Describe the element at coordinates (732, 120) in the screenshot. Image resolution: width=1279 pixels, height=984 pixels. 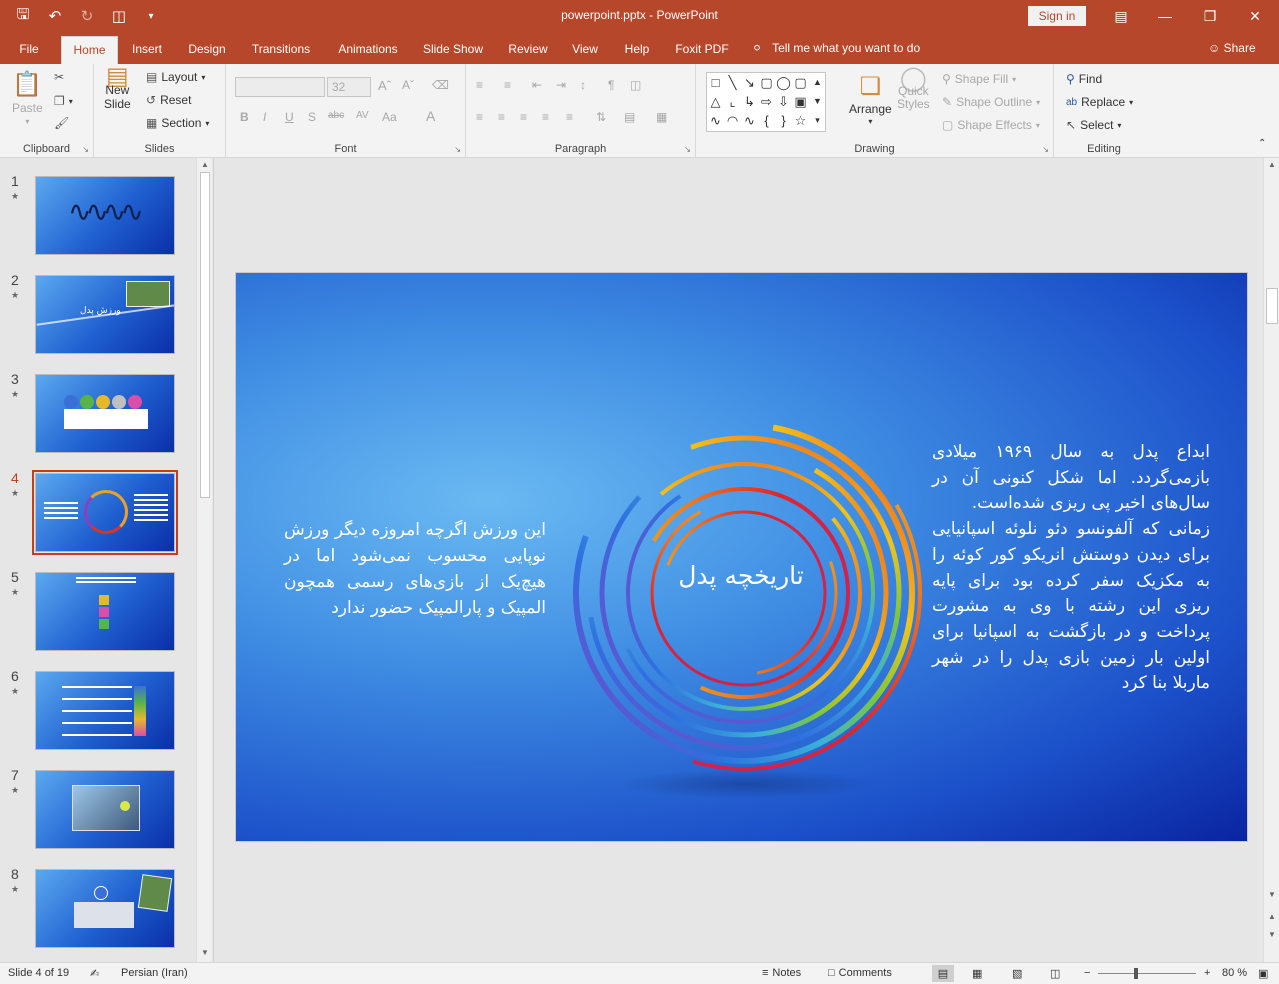
I see `arc-icon: ◠` at that location.